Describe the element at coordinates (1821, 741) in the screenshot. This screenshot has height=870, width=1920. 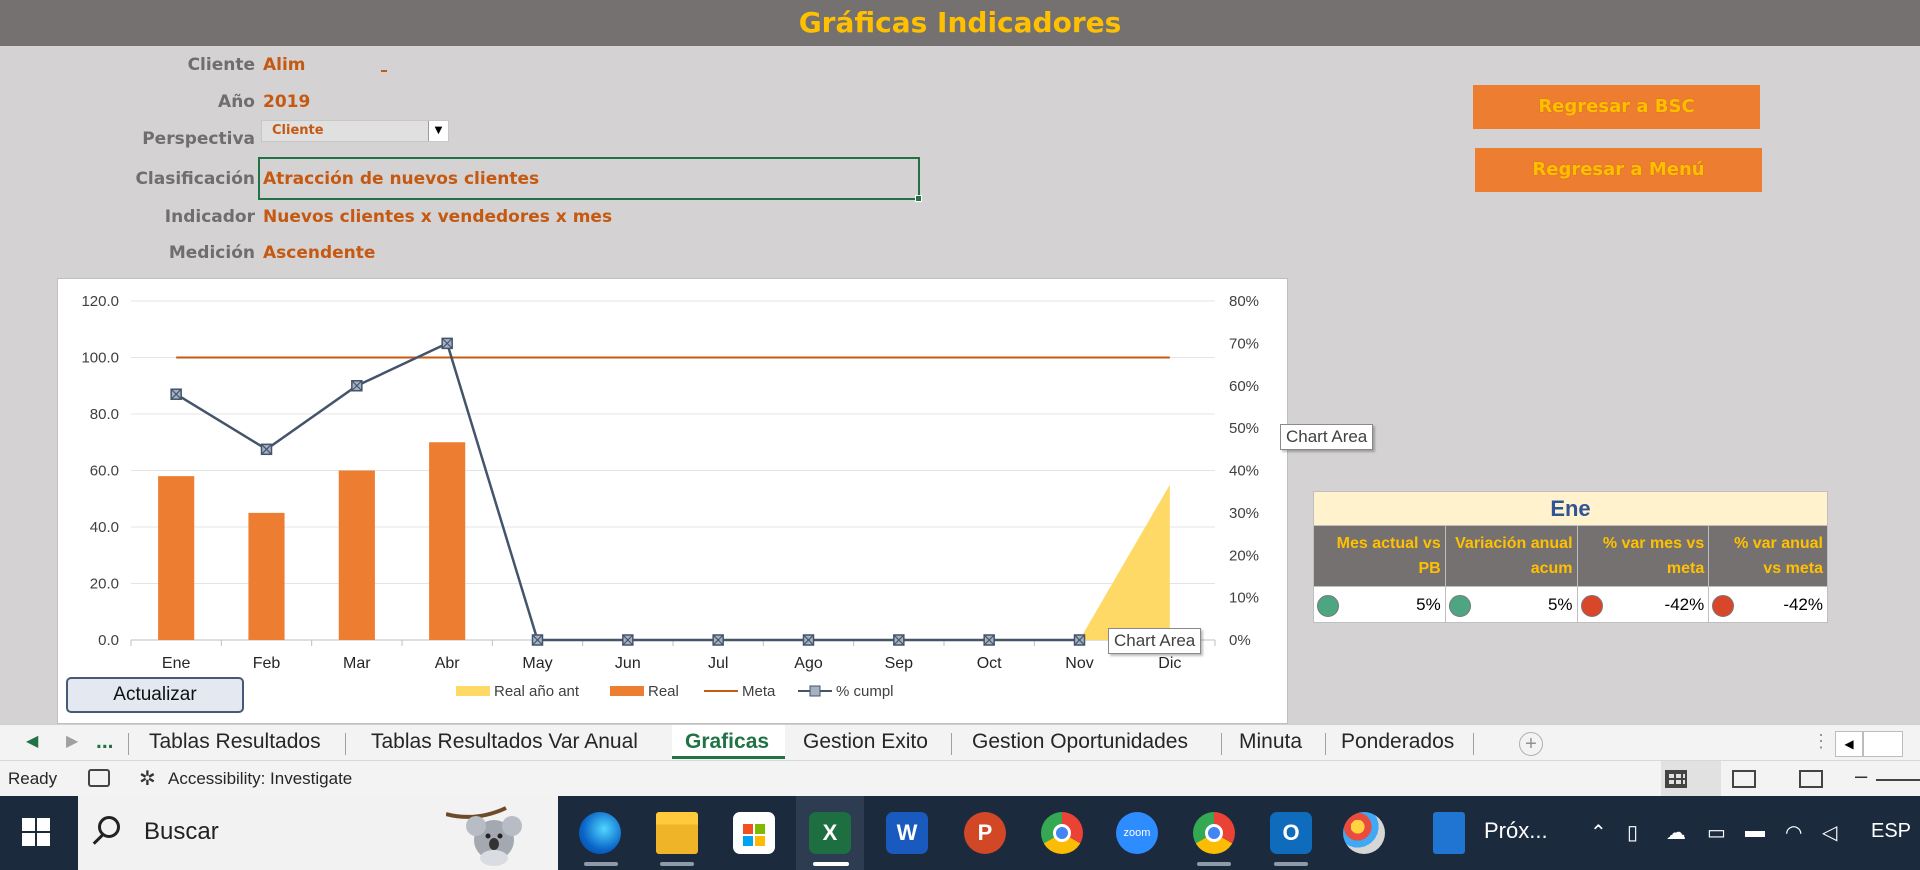
I see `tab-splitter-icon: ⋮` at that location.